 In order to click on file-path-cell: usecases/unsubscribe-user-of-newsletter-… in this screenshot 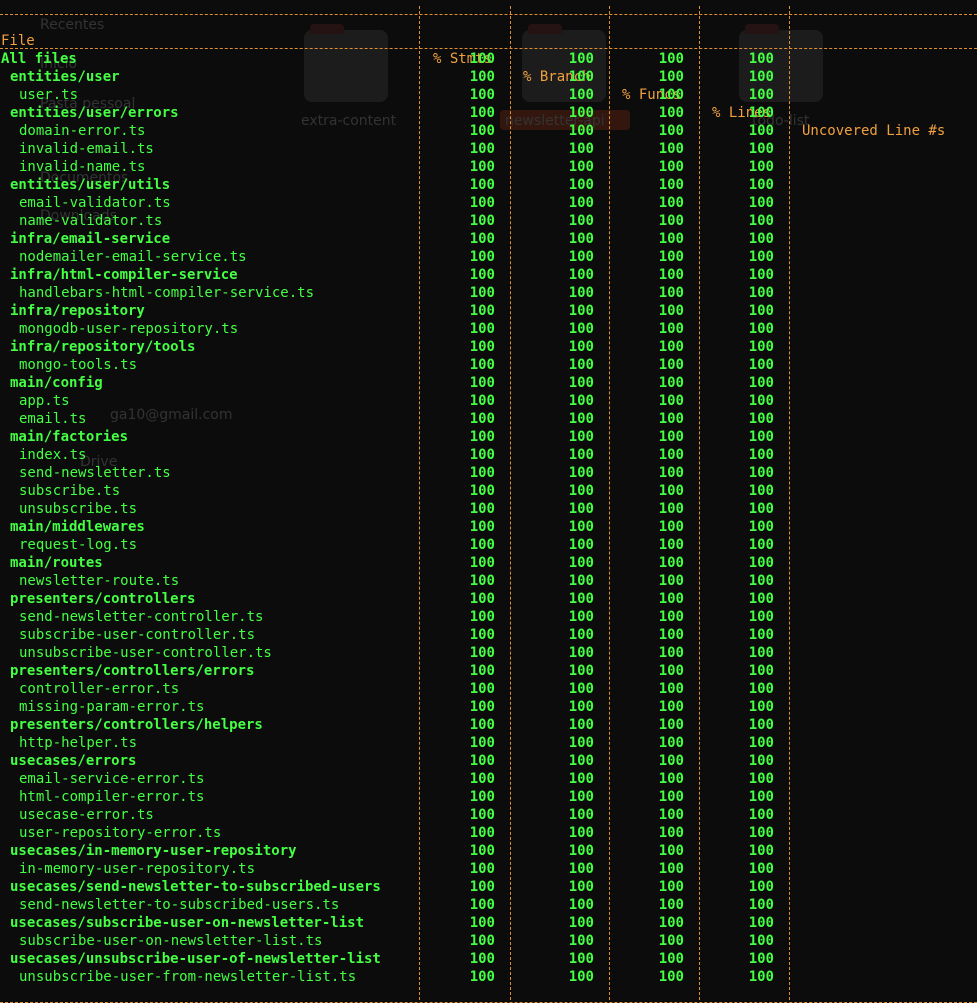, I will do `click(195, 959)`.